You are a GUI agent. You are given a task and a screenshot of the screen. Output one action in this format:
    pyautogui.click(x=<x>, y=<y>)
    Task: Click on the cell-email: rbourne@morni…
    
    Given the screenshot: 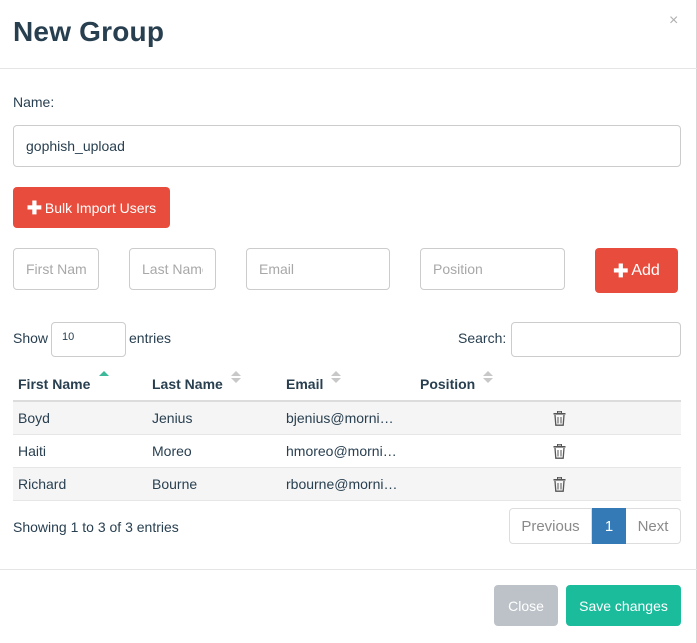 What is the action you would take?
    pyautogui.click(x=342, y=484)
    